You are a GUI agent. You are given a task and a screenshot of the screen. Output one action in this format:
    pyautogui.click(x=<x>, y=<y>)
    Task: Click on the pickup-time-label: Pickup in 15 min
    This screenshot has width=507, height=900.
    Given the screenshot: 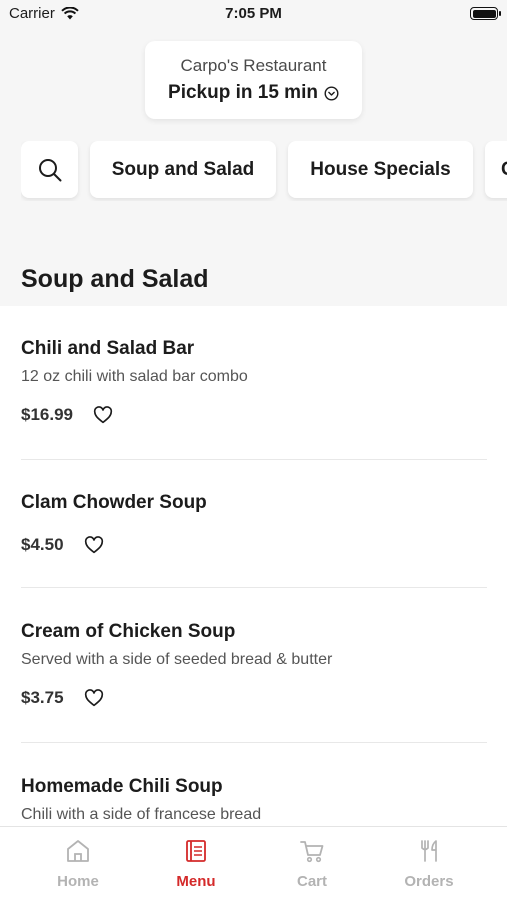 What is the action you would take?
    pyautogui.click(x=243, y=92)
    